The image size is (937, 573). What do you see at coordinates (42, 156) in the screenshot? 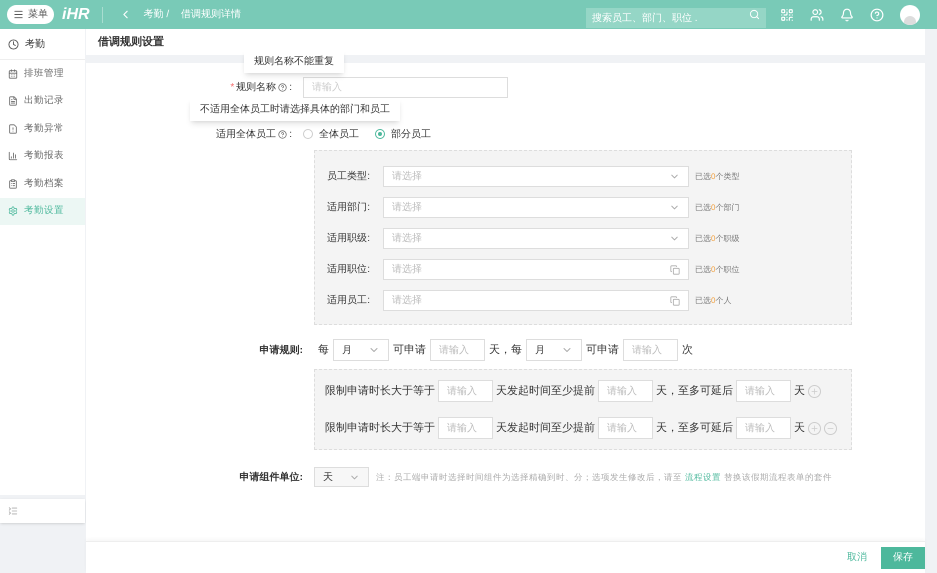
I see `sidebar-item: 考勤报表` at bounding box center [42, 156].